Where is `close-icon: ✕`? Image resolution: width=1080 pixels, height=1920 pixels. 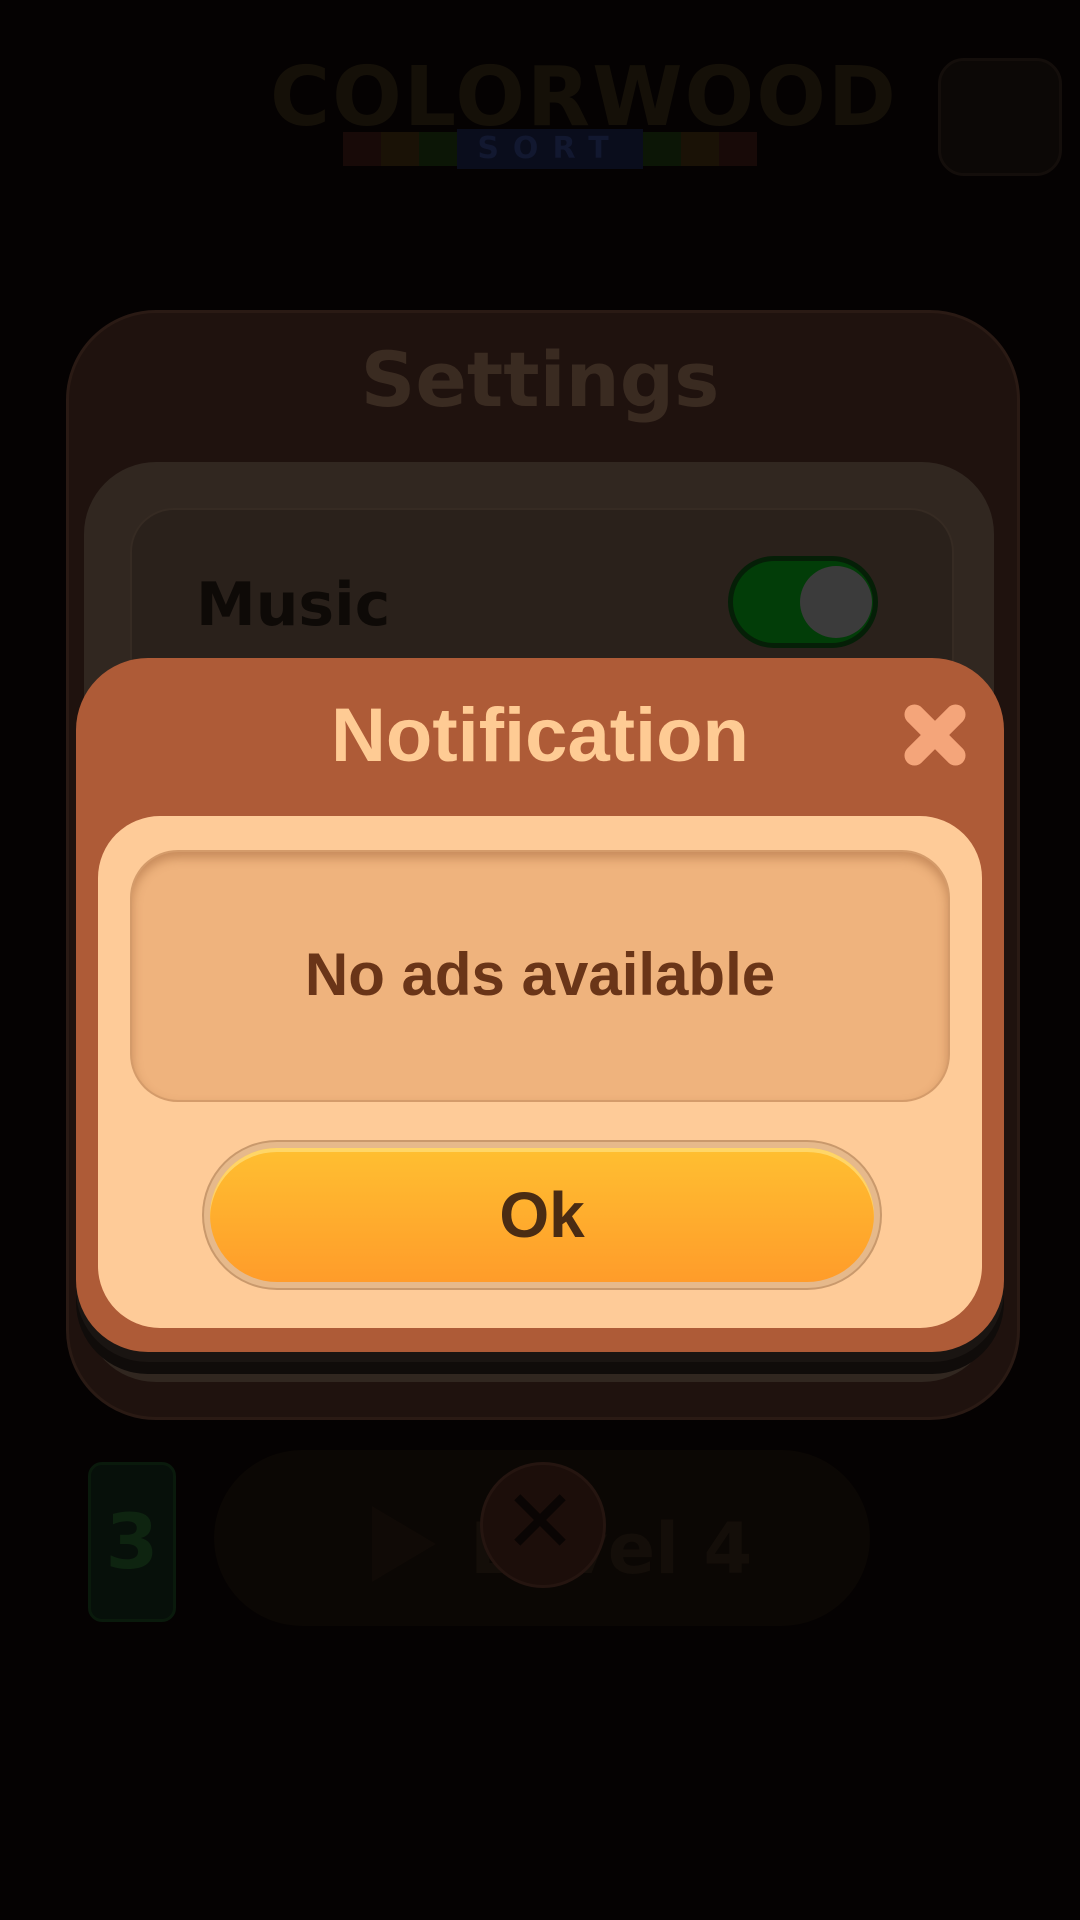 close-icon: ✕ is located at coordinates (540, 1521).